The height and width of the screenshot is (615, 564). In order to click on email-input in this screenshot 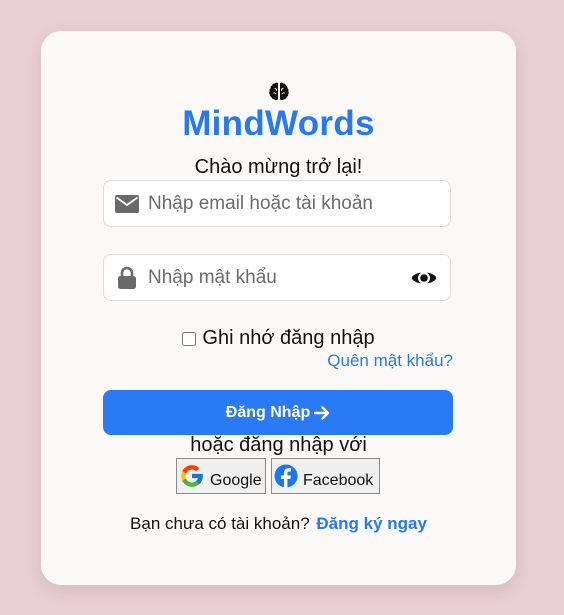, I will do `click(273, 203)`.